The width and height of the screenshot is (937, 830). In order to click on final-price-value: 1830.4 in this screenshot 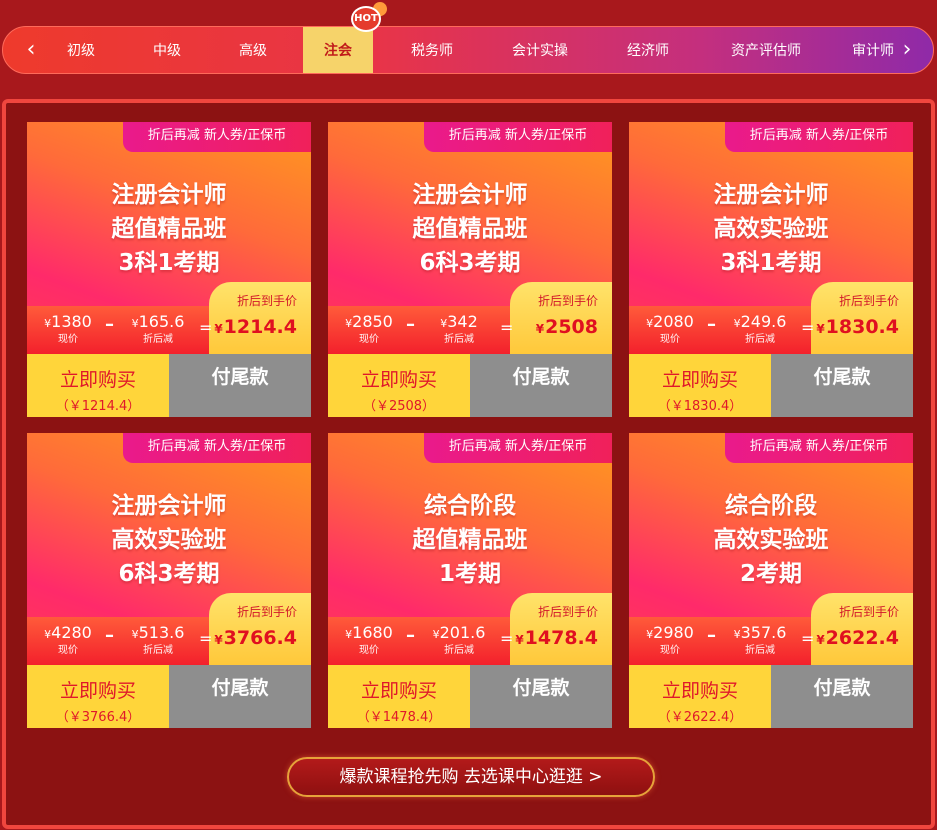, I will do `click(862, 327)`.